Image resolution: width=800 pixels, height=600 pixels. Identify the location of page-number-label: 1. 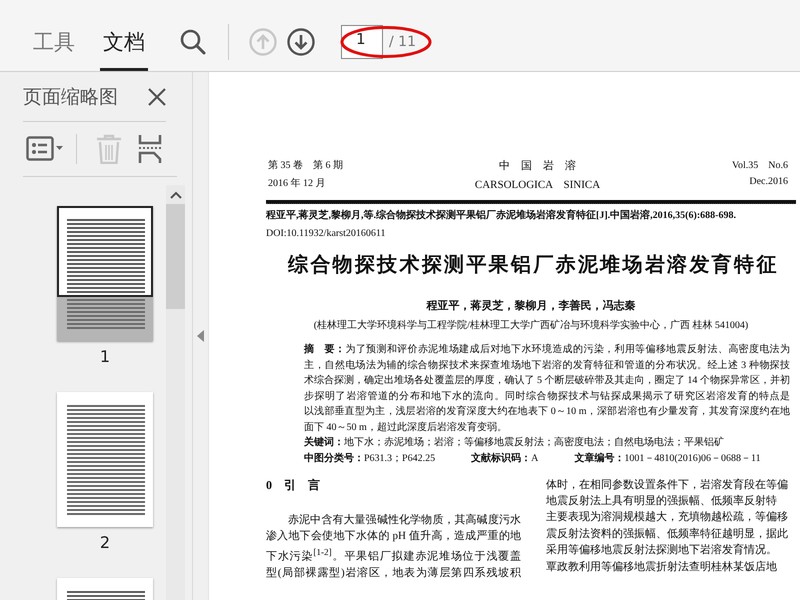
(105, 356).